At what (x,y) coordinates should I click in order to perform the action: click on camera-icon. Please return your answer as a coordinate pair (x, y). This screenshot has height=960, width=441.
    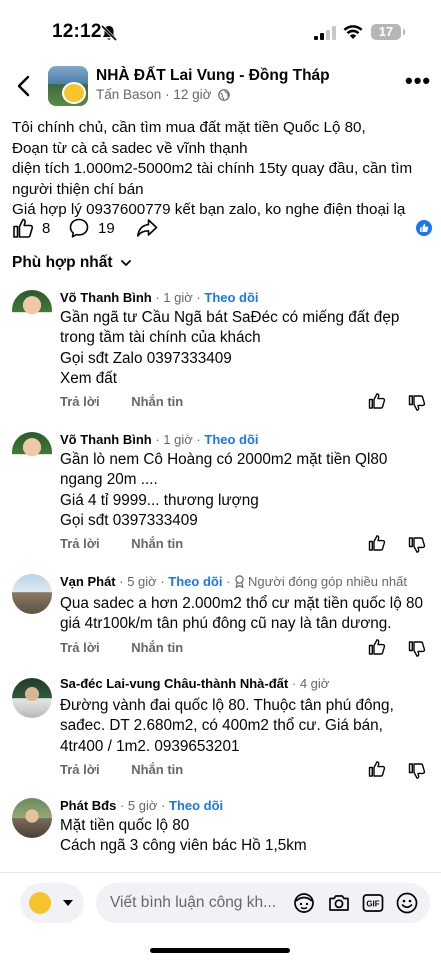
    Looking at the image, I should click on (339, 903).